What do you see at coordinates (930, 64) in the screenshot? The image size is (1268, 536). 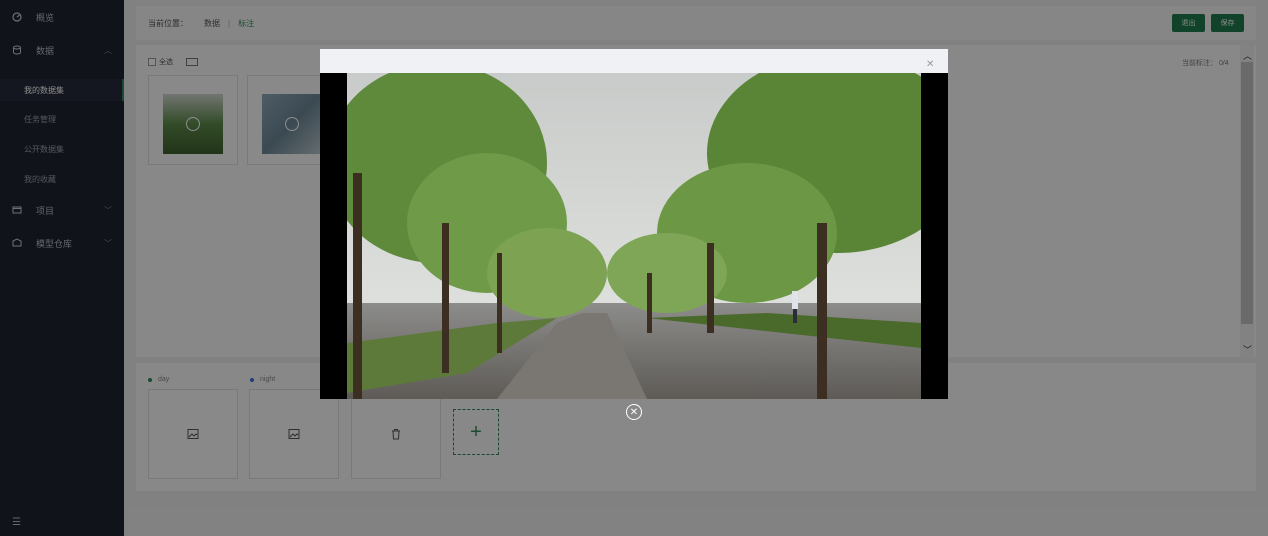 I see `close-icon: ✕` at bounding box center [930, 64].